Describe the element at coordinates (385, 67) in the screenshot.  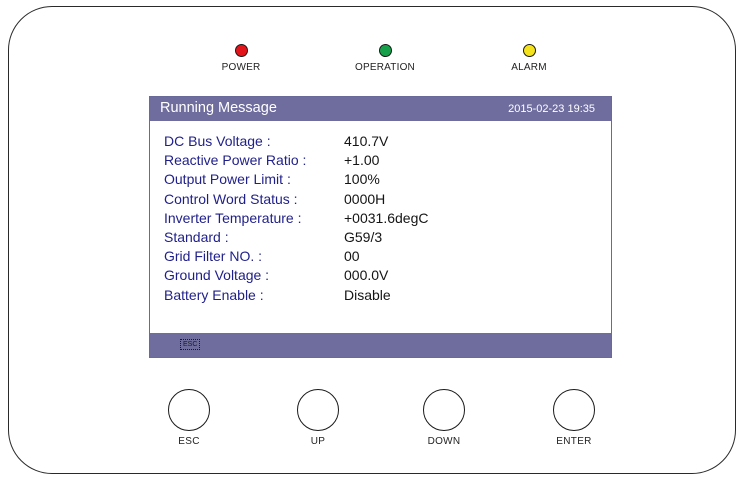
I see `operation-label: OPERATION` at that location.